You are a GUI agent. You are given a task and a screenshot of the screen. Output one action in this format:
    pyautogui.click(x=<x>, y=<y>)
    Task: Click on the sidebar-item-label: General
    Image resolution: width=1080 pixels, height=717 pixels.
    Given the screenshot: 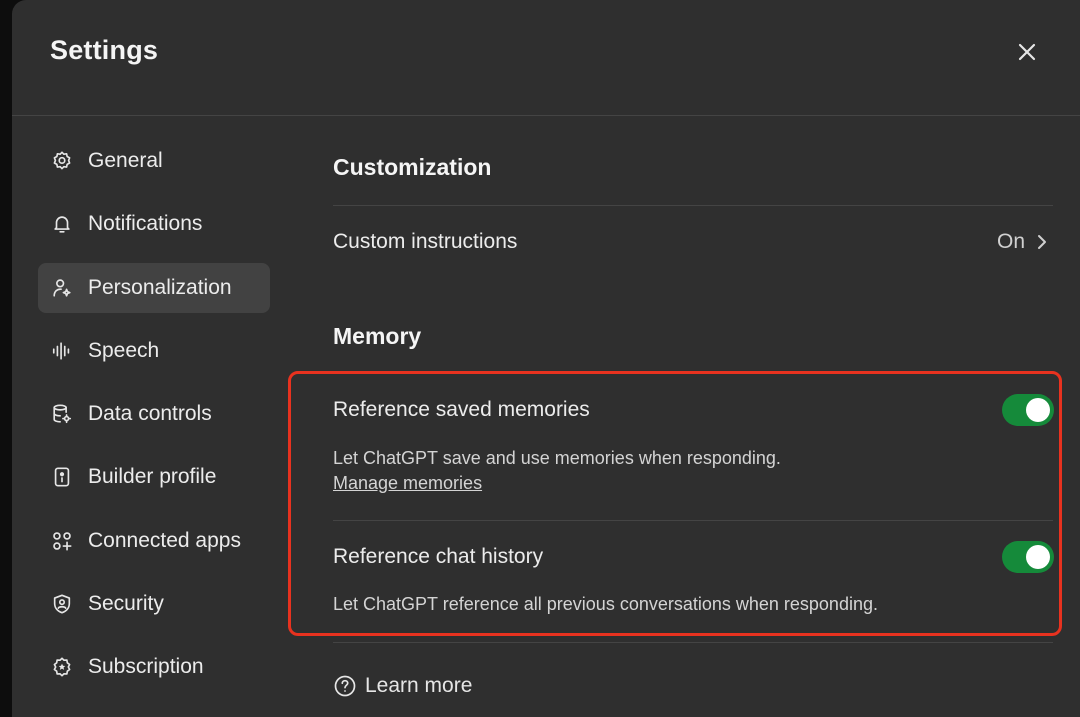 What is the action you would take?
    pyautogui.click(x=125, y=160)
    